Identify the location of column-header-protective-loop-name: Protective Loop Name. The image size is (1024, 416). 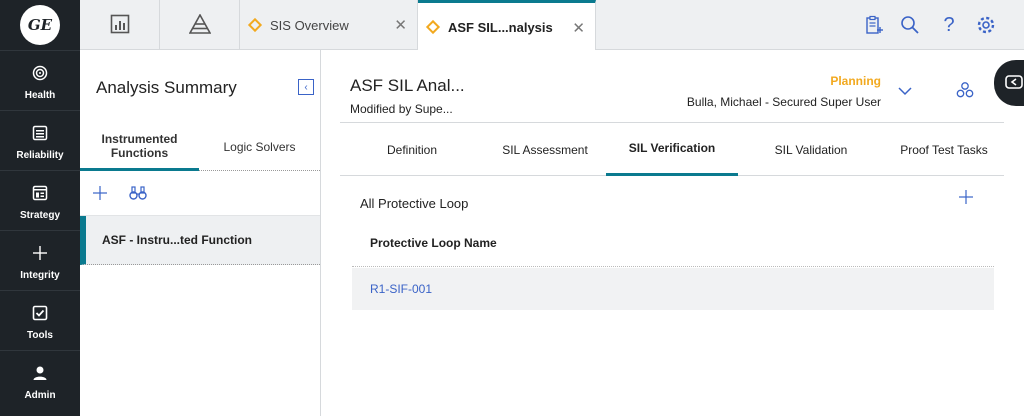
(433, 243).